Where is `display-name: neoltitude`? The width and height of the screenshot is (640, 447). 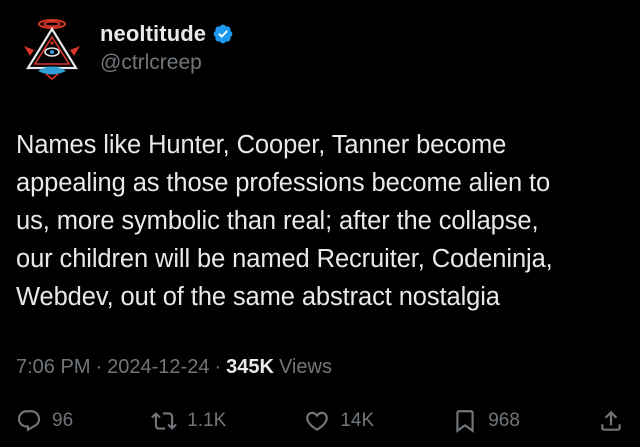 display-name: neoltitude is located at coordinates (153, 34).